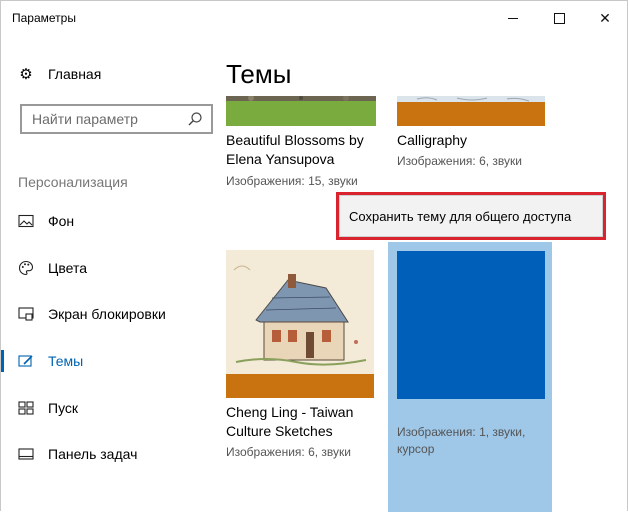  Describe the element at coordinates (26, 361) in the screenshot. I see `themes-icon` at that location.